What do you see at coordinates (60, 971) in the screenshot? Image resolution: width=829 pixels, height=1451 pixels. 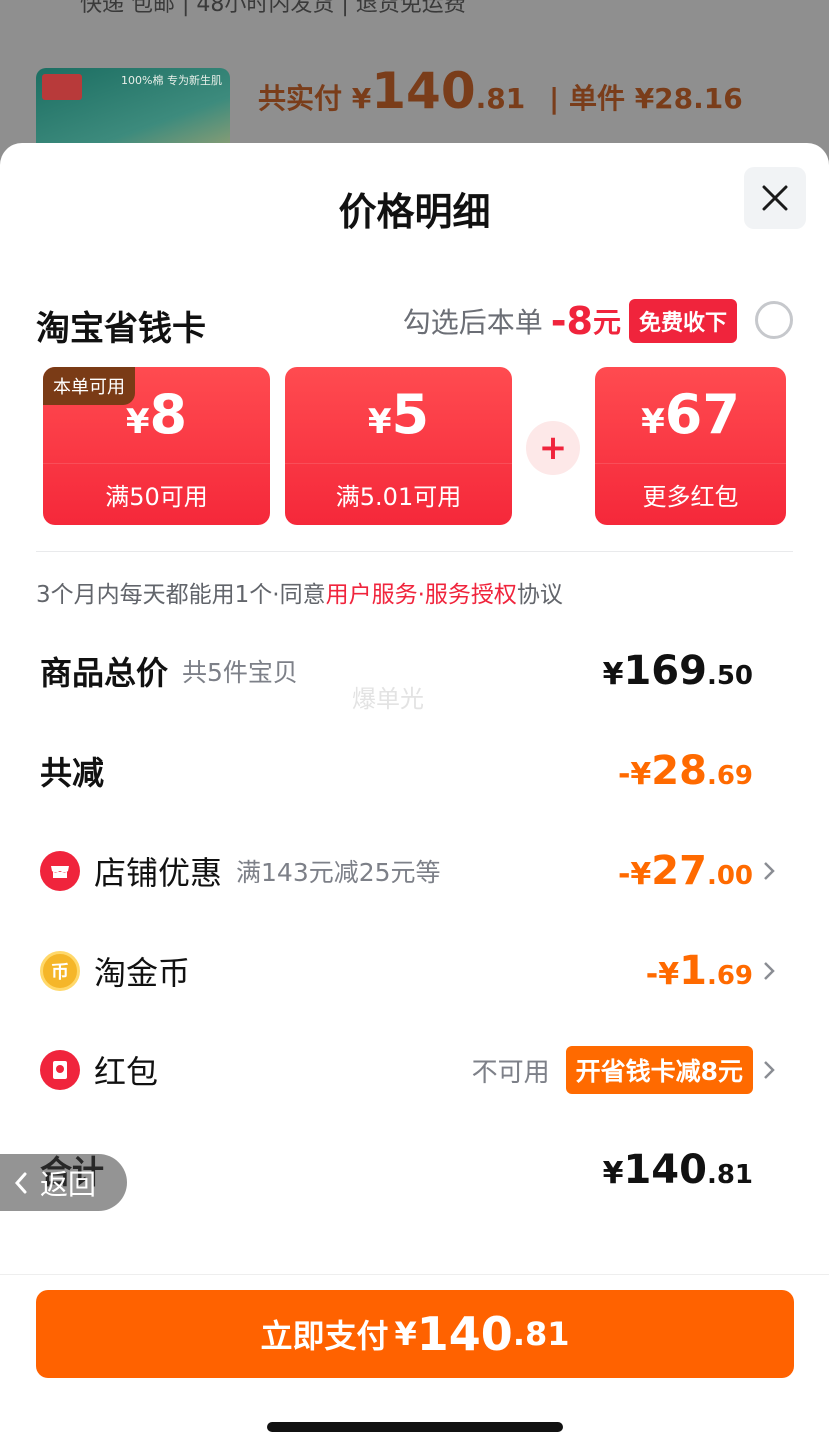 I see `coin-icon: 币` at bounding box center [60, 971].